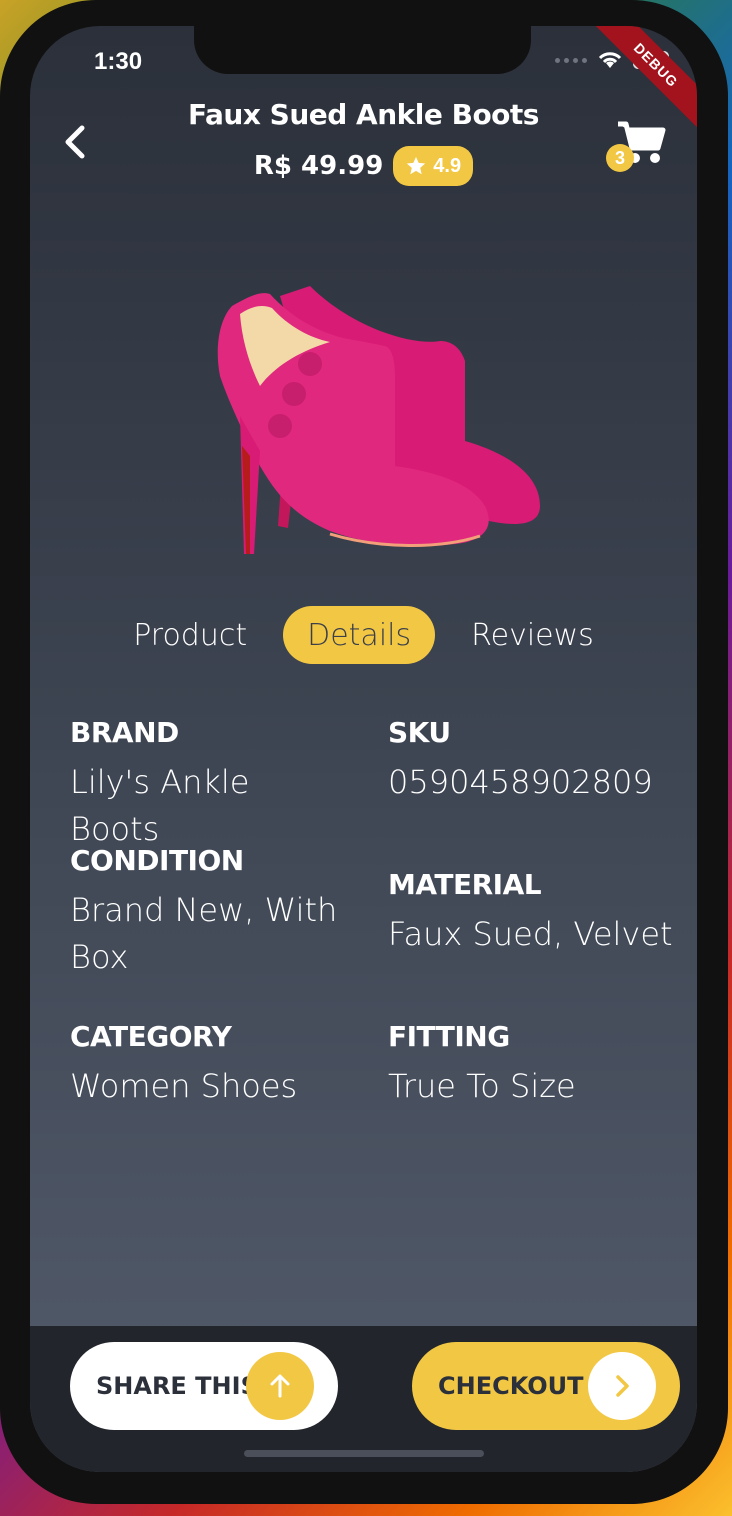 Image resolution: width=732 pixels, height=1516 pixels. What do you see at coordinates (204, 933) in the screenshot?
I see `condition-value: Brand New, With Box` at bounding box center [204, 933].